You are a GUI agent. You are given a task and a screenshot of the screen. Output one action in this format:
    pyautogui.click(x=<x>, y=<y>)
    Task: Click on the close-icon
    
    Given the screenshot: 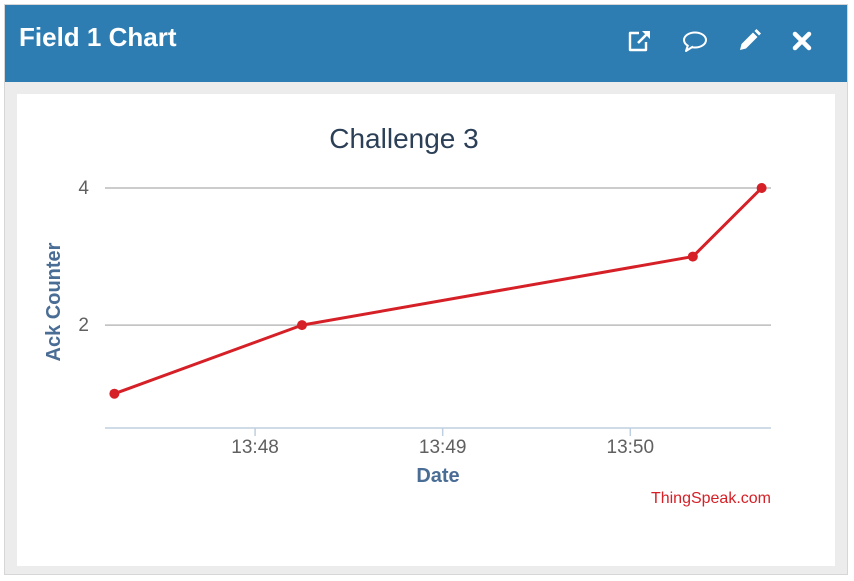 What is the action you would take?
    pyautogui.click(x=802, y=41)
    